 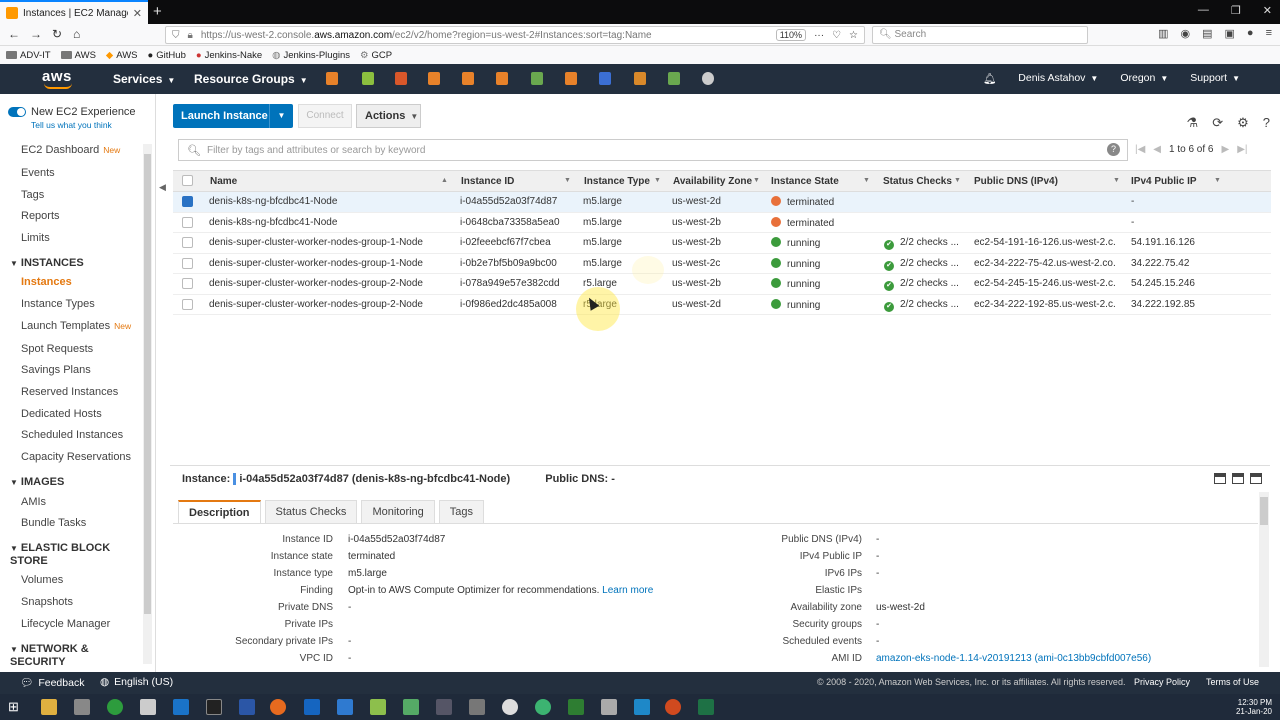 I want to click on sidebar-item-tags: Tags, so click(x=32, y=195).